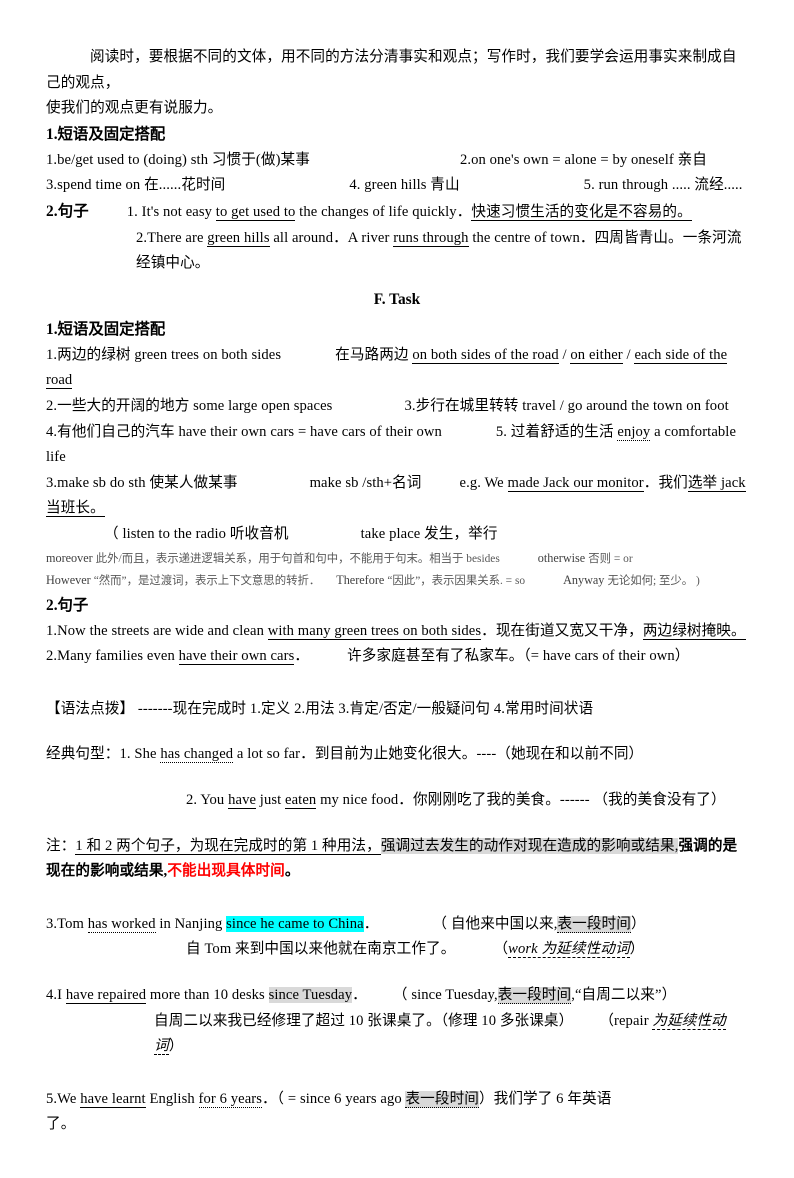  Describe the element at coordinates (302, 656) in the screenshot. I see `task-sentence-2-post: ．` at that location.